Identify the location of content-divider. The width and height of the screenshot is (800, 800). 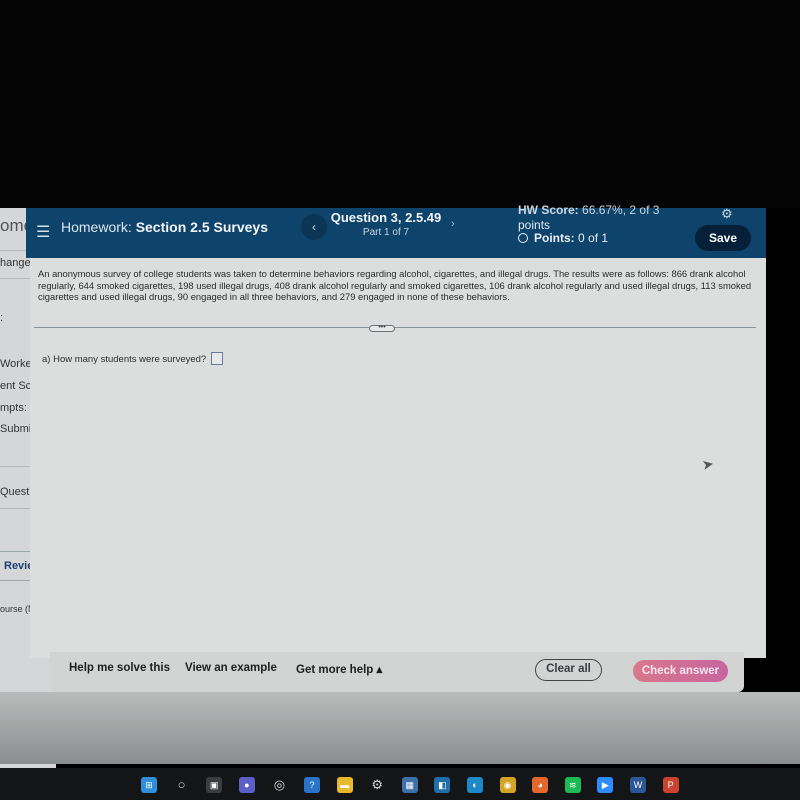
(395, 327).